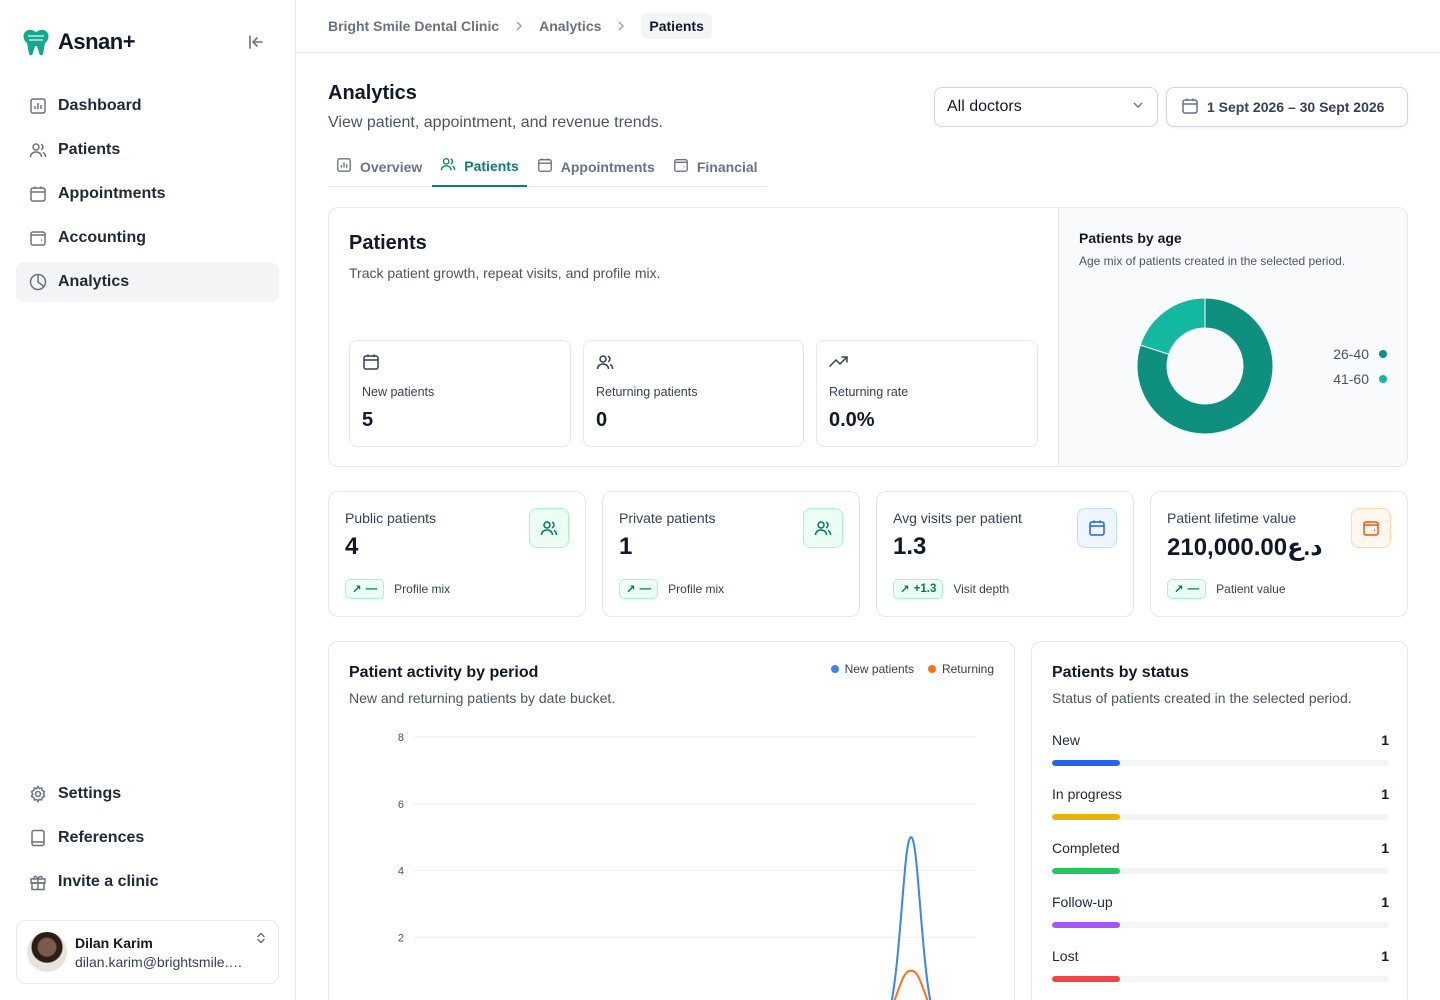 The height and width of the screenshot is (1000, 1440). What do you see at coordinates (368, 420) in the screenshot?
I see `metric-value: 5` at bounding box center [368, 420].